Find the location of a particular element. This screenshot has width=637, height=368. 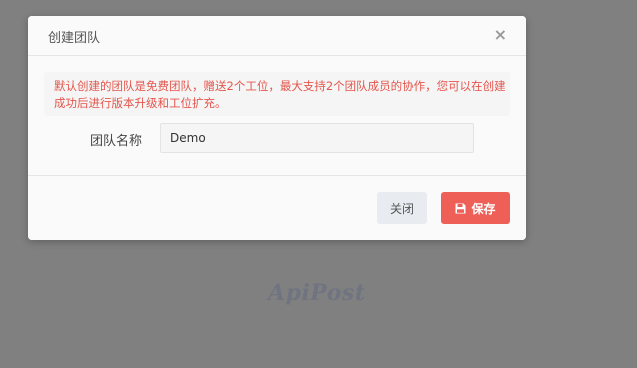

dialog-title: 创建团队 is located at coordinates (74, 38).